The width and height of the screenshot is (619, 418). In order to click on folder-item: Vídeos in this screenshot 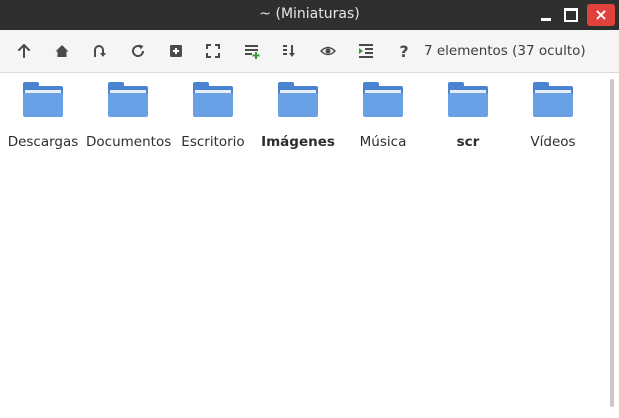, I will do `click(553, 115)`.